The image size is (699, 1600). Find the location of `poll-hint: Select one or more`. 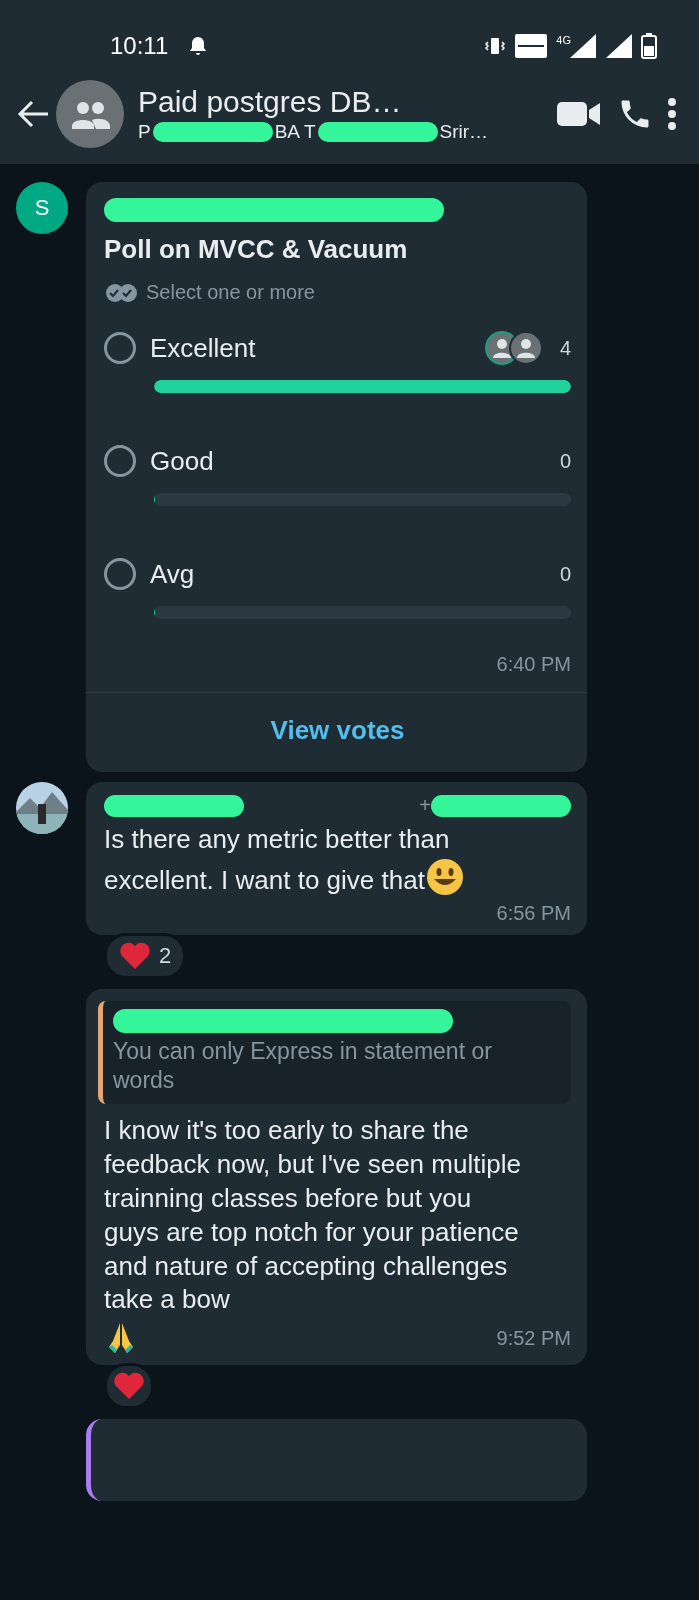

poll-hint: Select one or more is located at coordinates (230, 292).